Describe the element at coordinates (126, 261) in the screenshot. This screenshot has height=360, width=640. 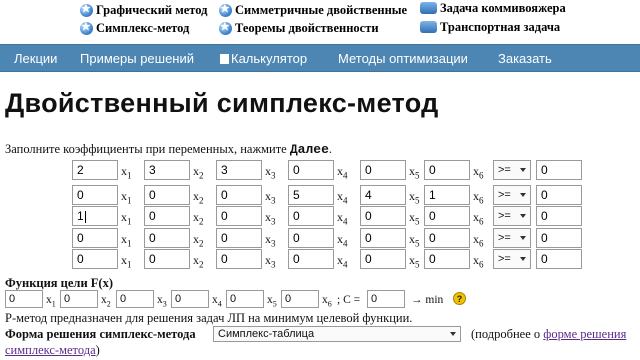
I see `var-label: x1` at that location.